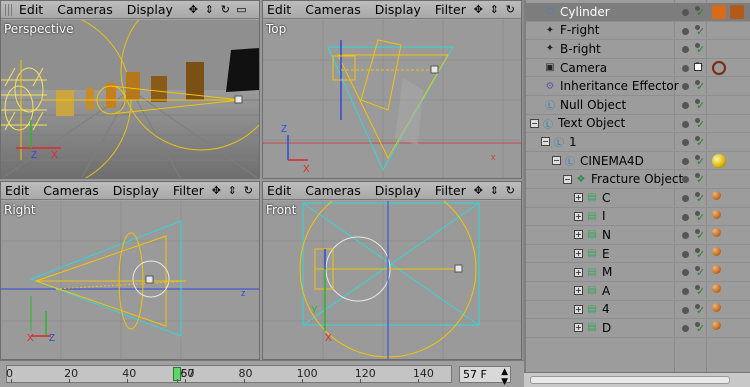 This screenshot has height=387, width=750. I want to click on object-row: + ▤ A ✓, so click(638, 291).